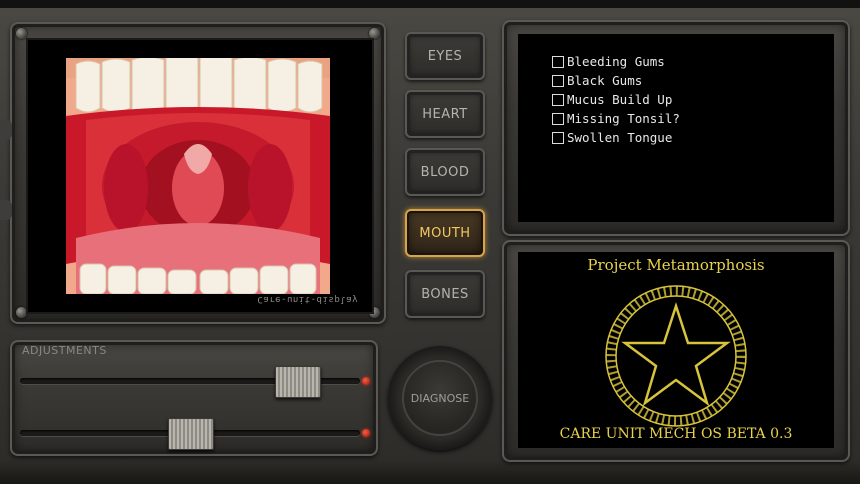 Image resolution: width=860 pixels, height=484 pixels. What do you see at coordinates (445, 172) in the screenshot?
I see `blood-button: BLOOD` at bounding box center [445, 172].